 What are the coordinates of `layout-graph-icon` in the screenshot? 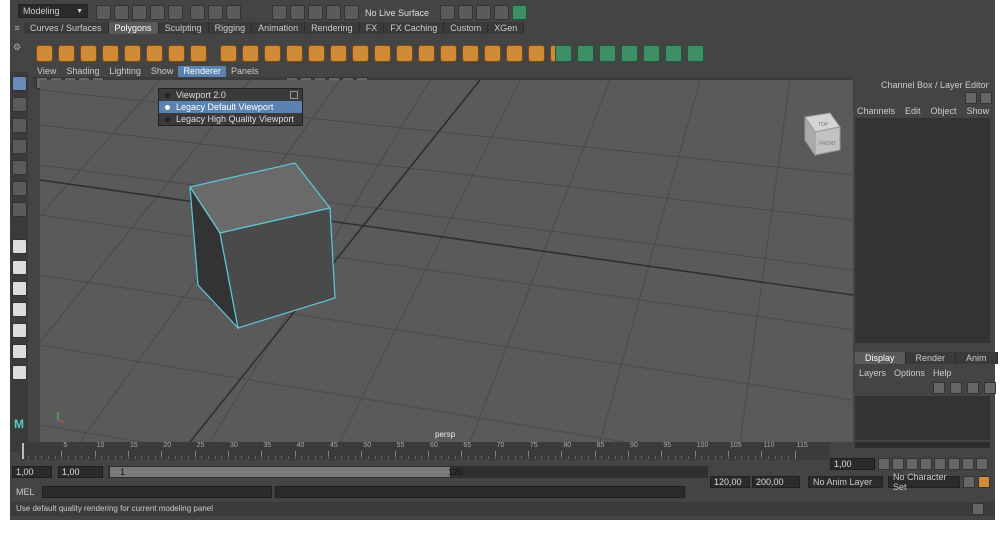 It's located at (19, 351).